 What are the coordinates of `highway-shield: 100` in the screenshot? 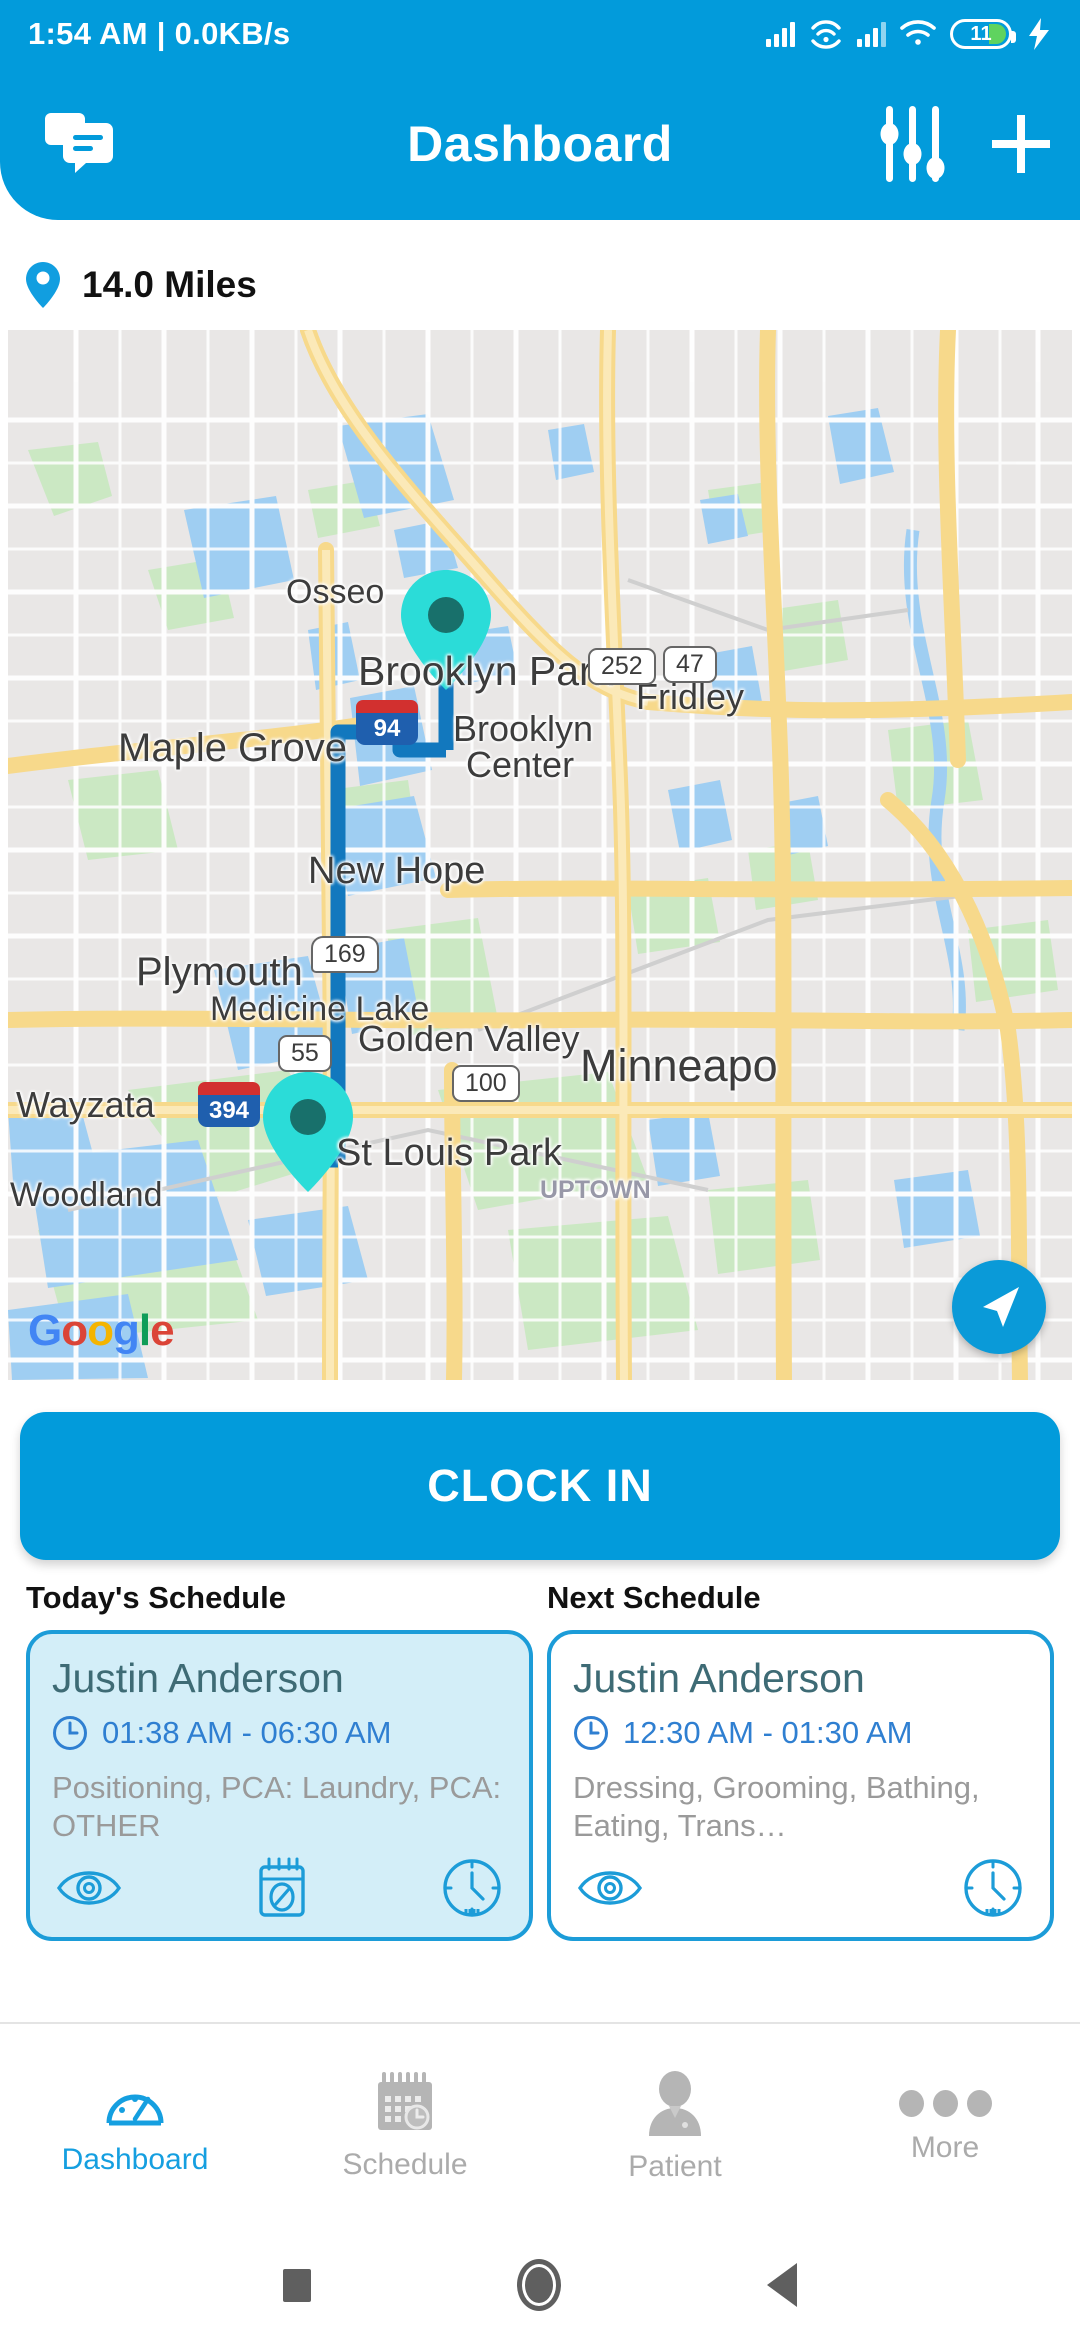 It's located at (486, 1083).